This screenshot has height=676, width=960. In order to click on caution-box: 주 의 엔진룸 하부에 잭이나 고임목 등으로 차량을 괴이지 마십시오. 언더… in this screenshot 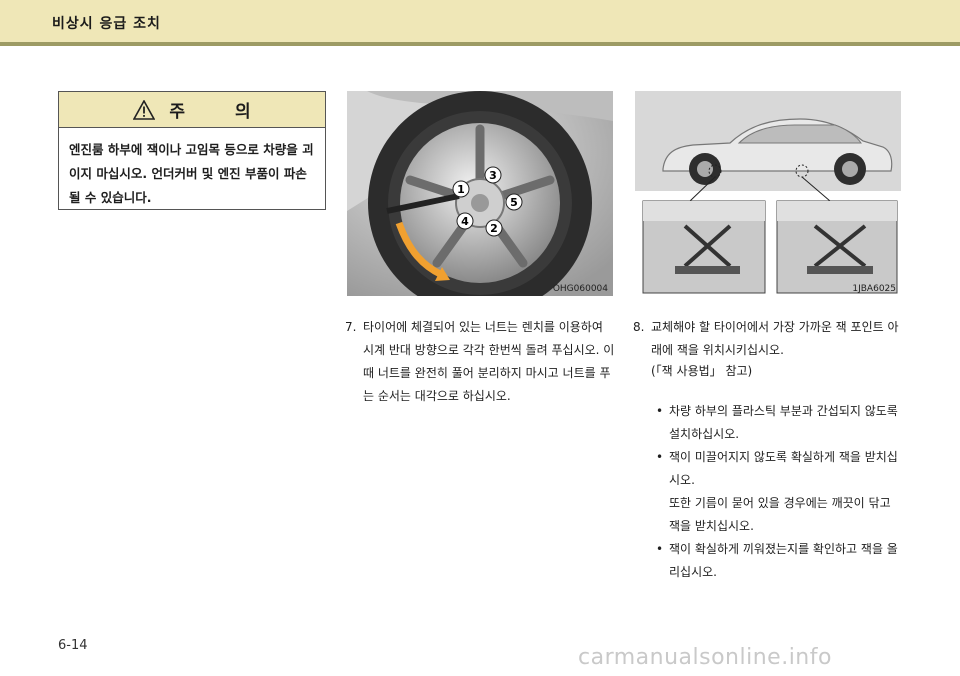, I will do `click(192, 150)`.